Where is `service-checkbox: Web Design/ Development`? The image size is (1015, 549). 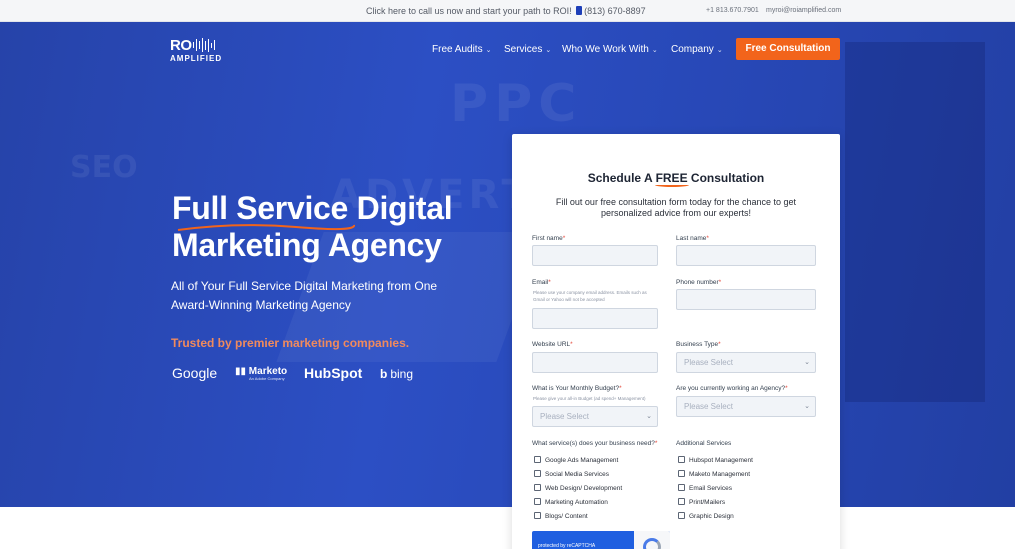 service-checkbox: Web Design/ Development is located at coordinates (578, 488).